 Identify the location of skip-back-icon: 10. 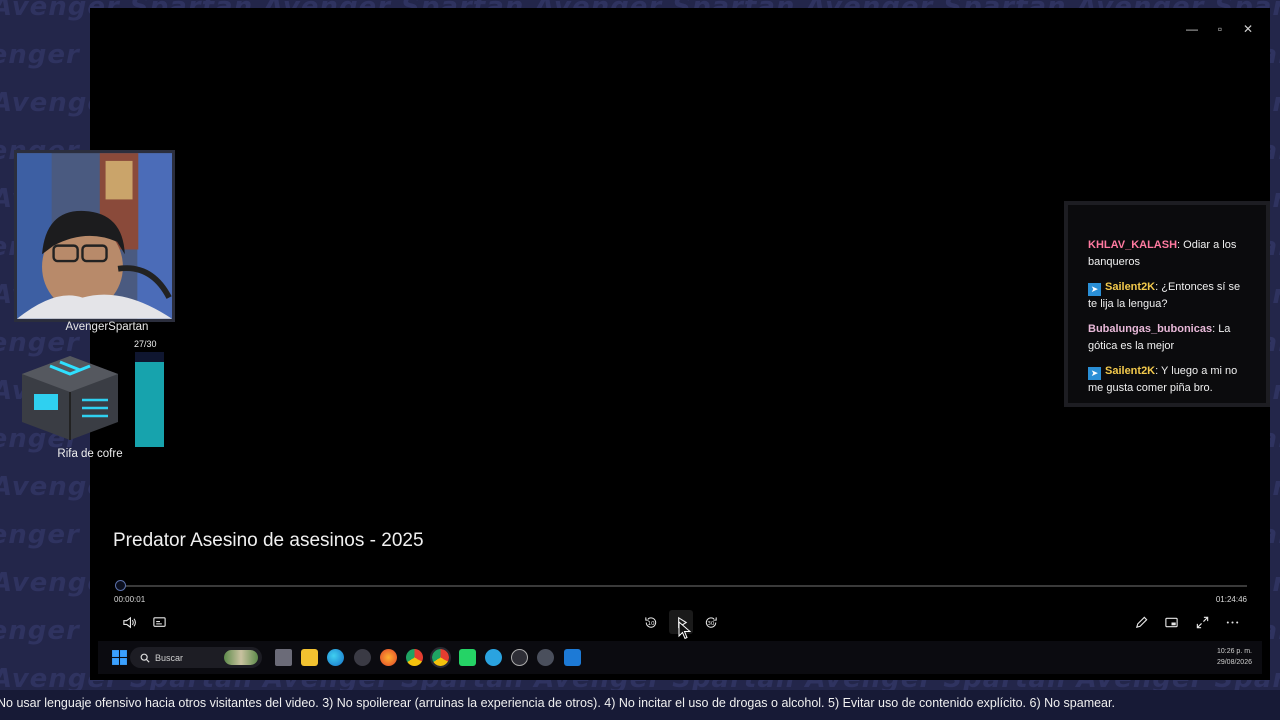
(650, 622).